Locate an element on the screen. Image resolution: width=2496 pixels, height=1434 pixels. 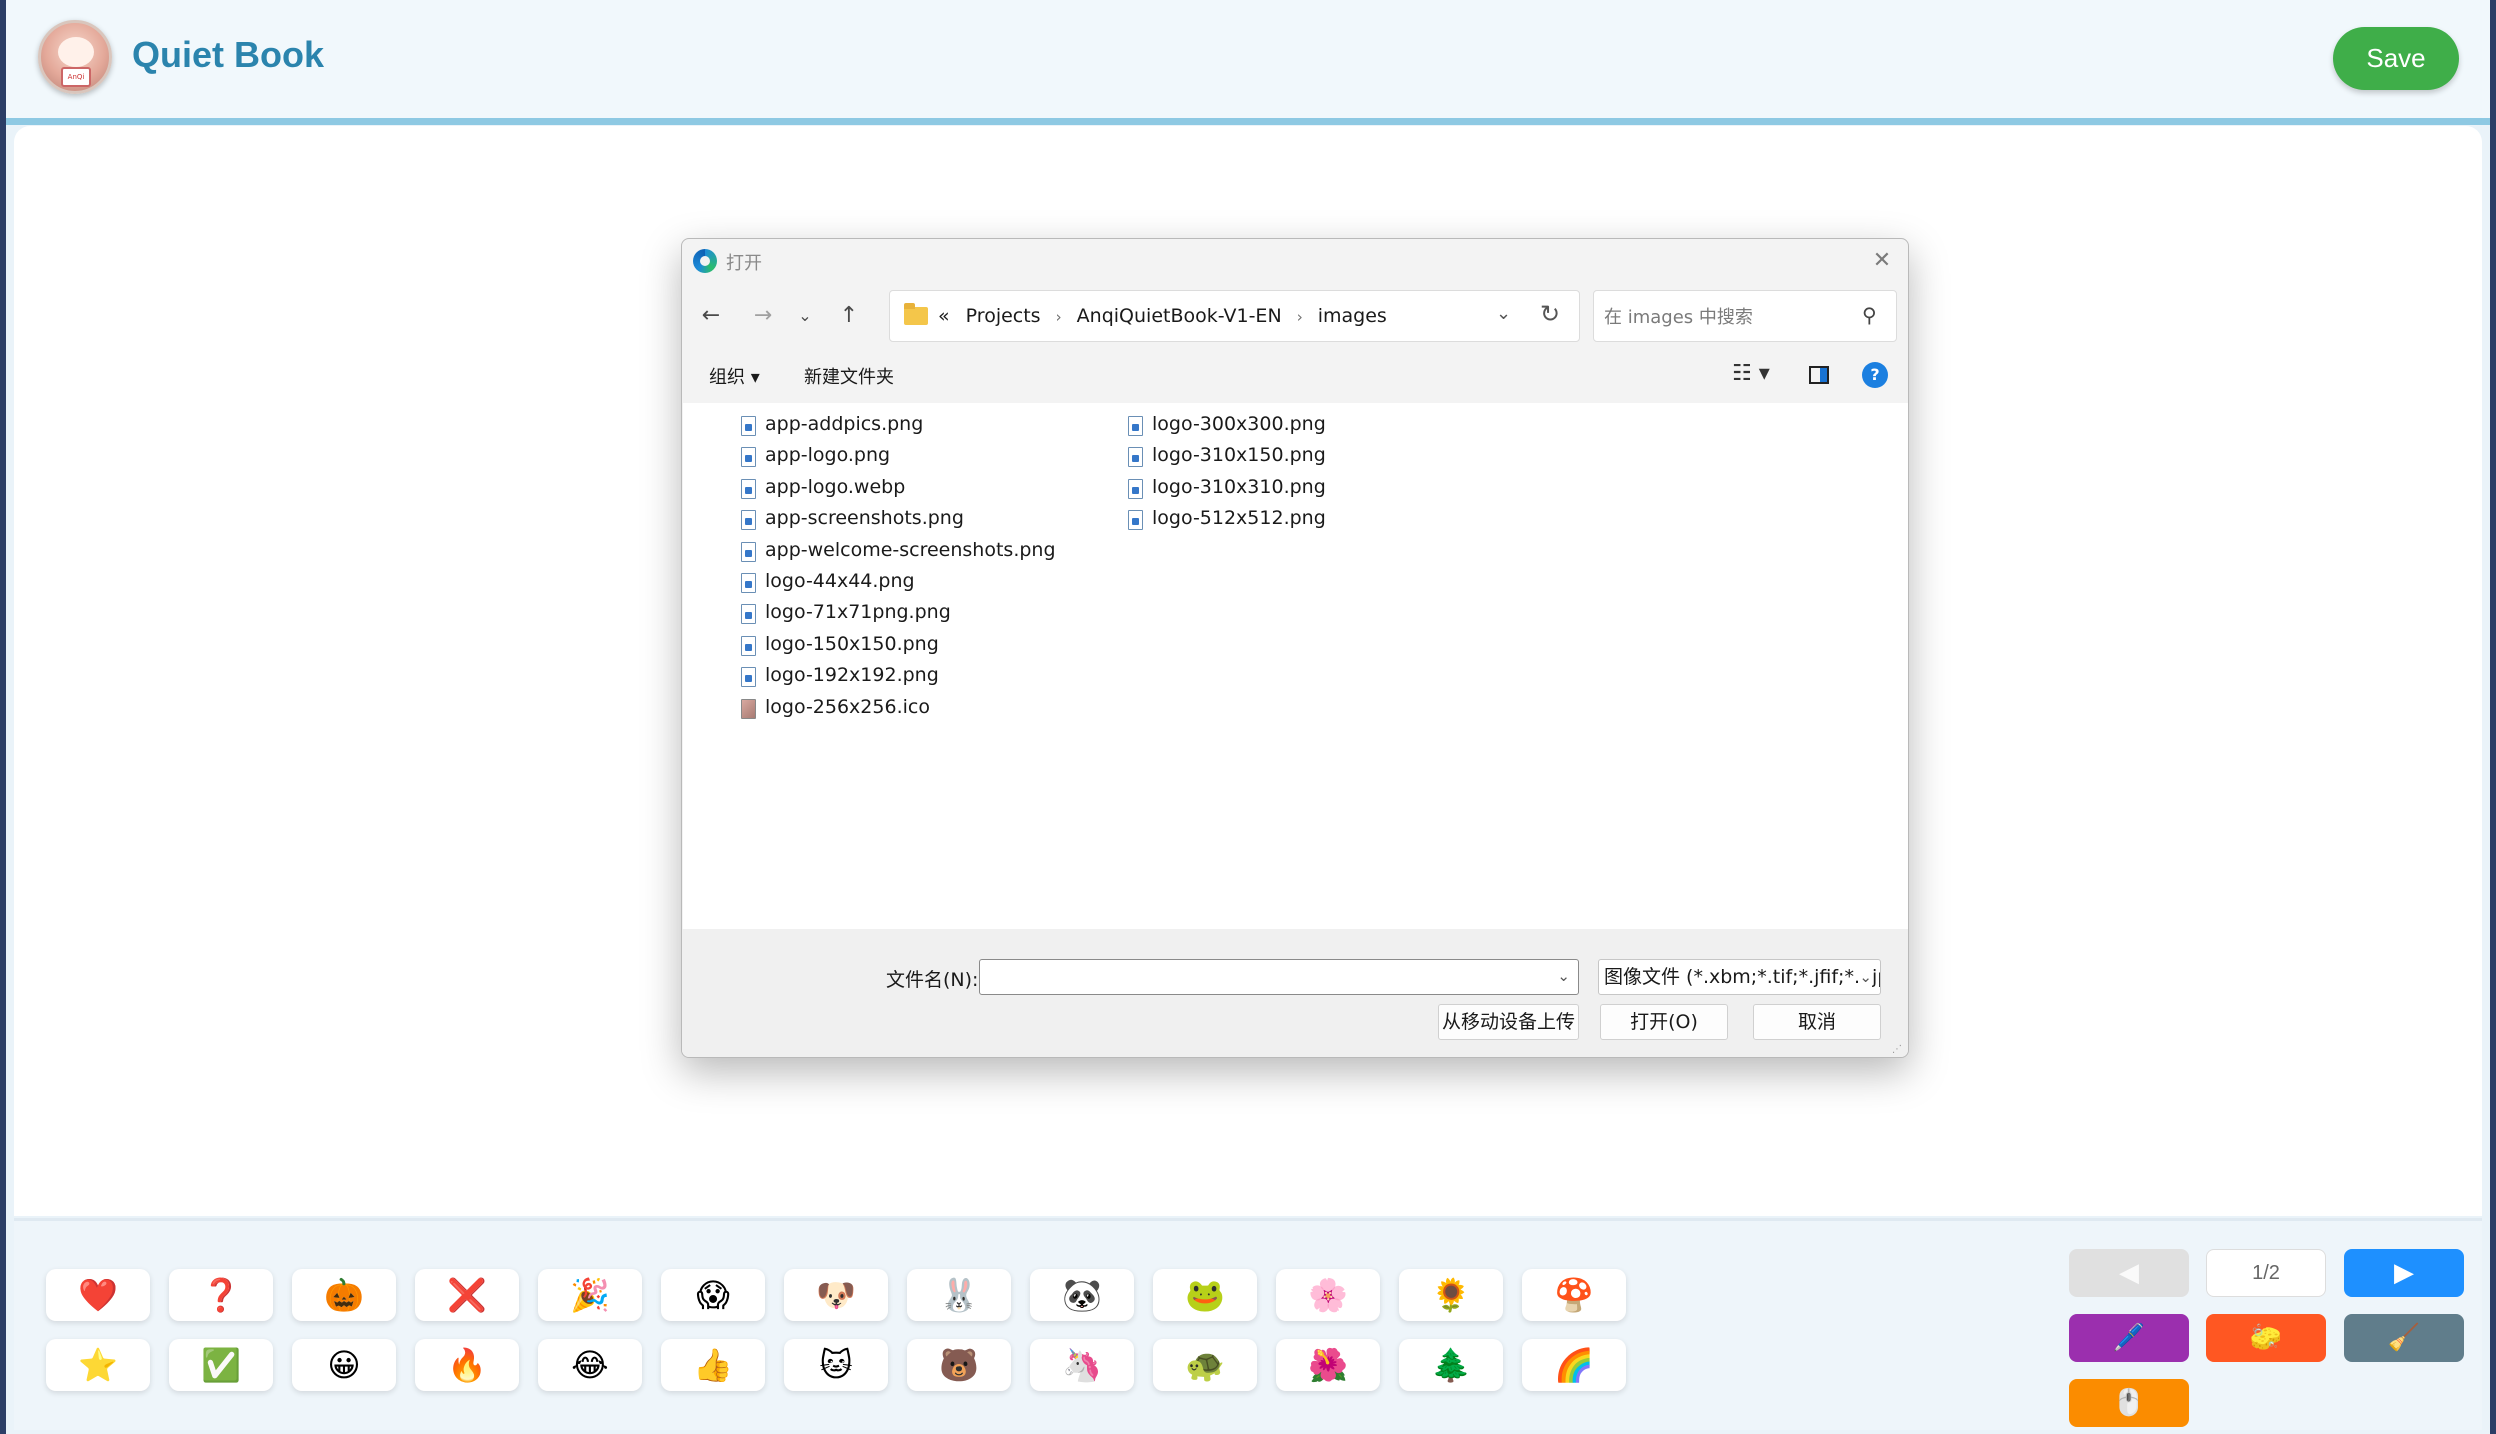
file-name: logo-310x150.png is located at coordinates (1239, 455).